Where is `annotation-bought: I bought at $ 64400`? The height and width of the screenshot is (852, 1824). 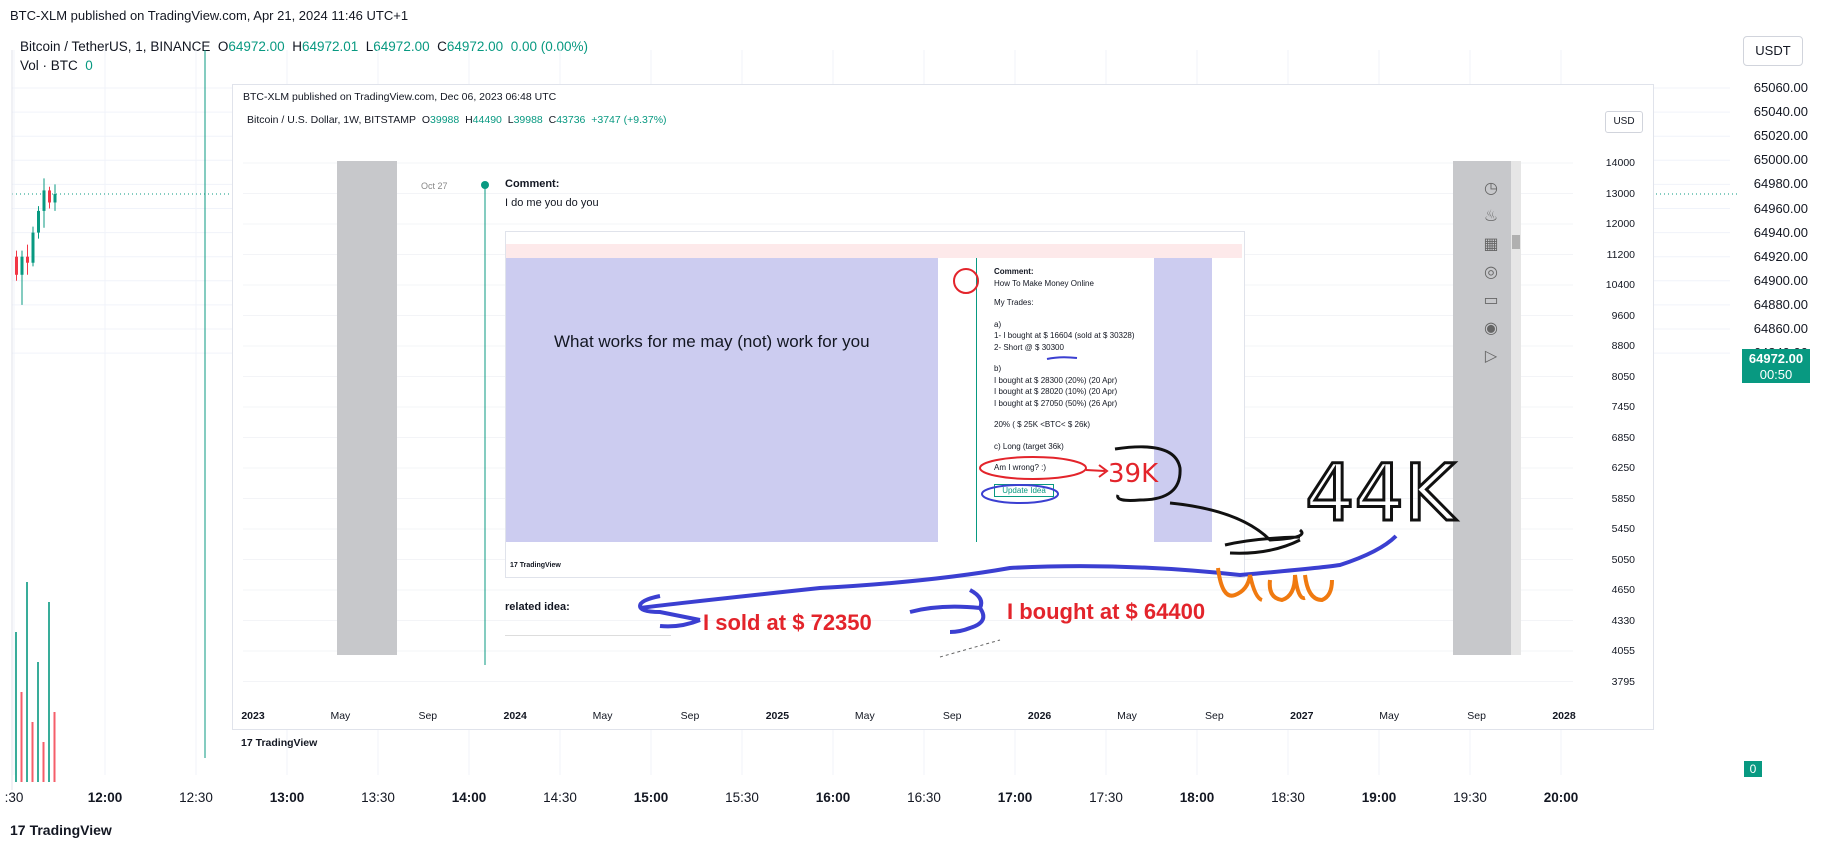 annotation-bought: I bought at $ 64400 is located at coordinates (1106, 611).